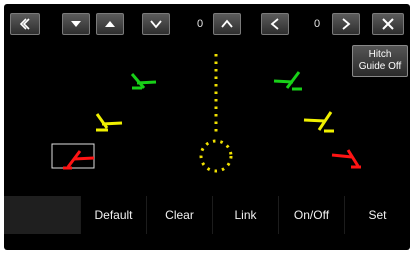 This screenshot has width=414, height=253. I want to click on bottom-bar: Default Clear Link On/Off Set, so click(207, 215).